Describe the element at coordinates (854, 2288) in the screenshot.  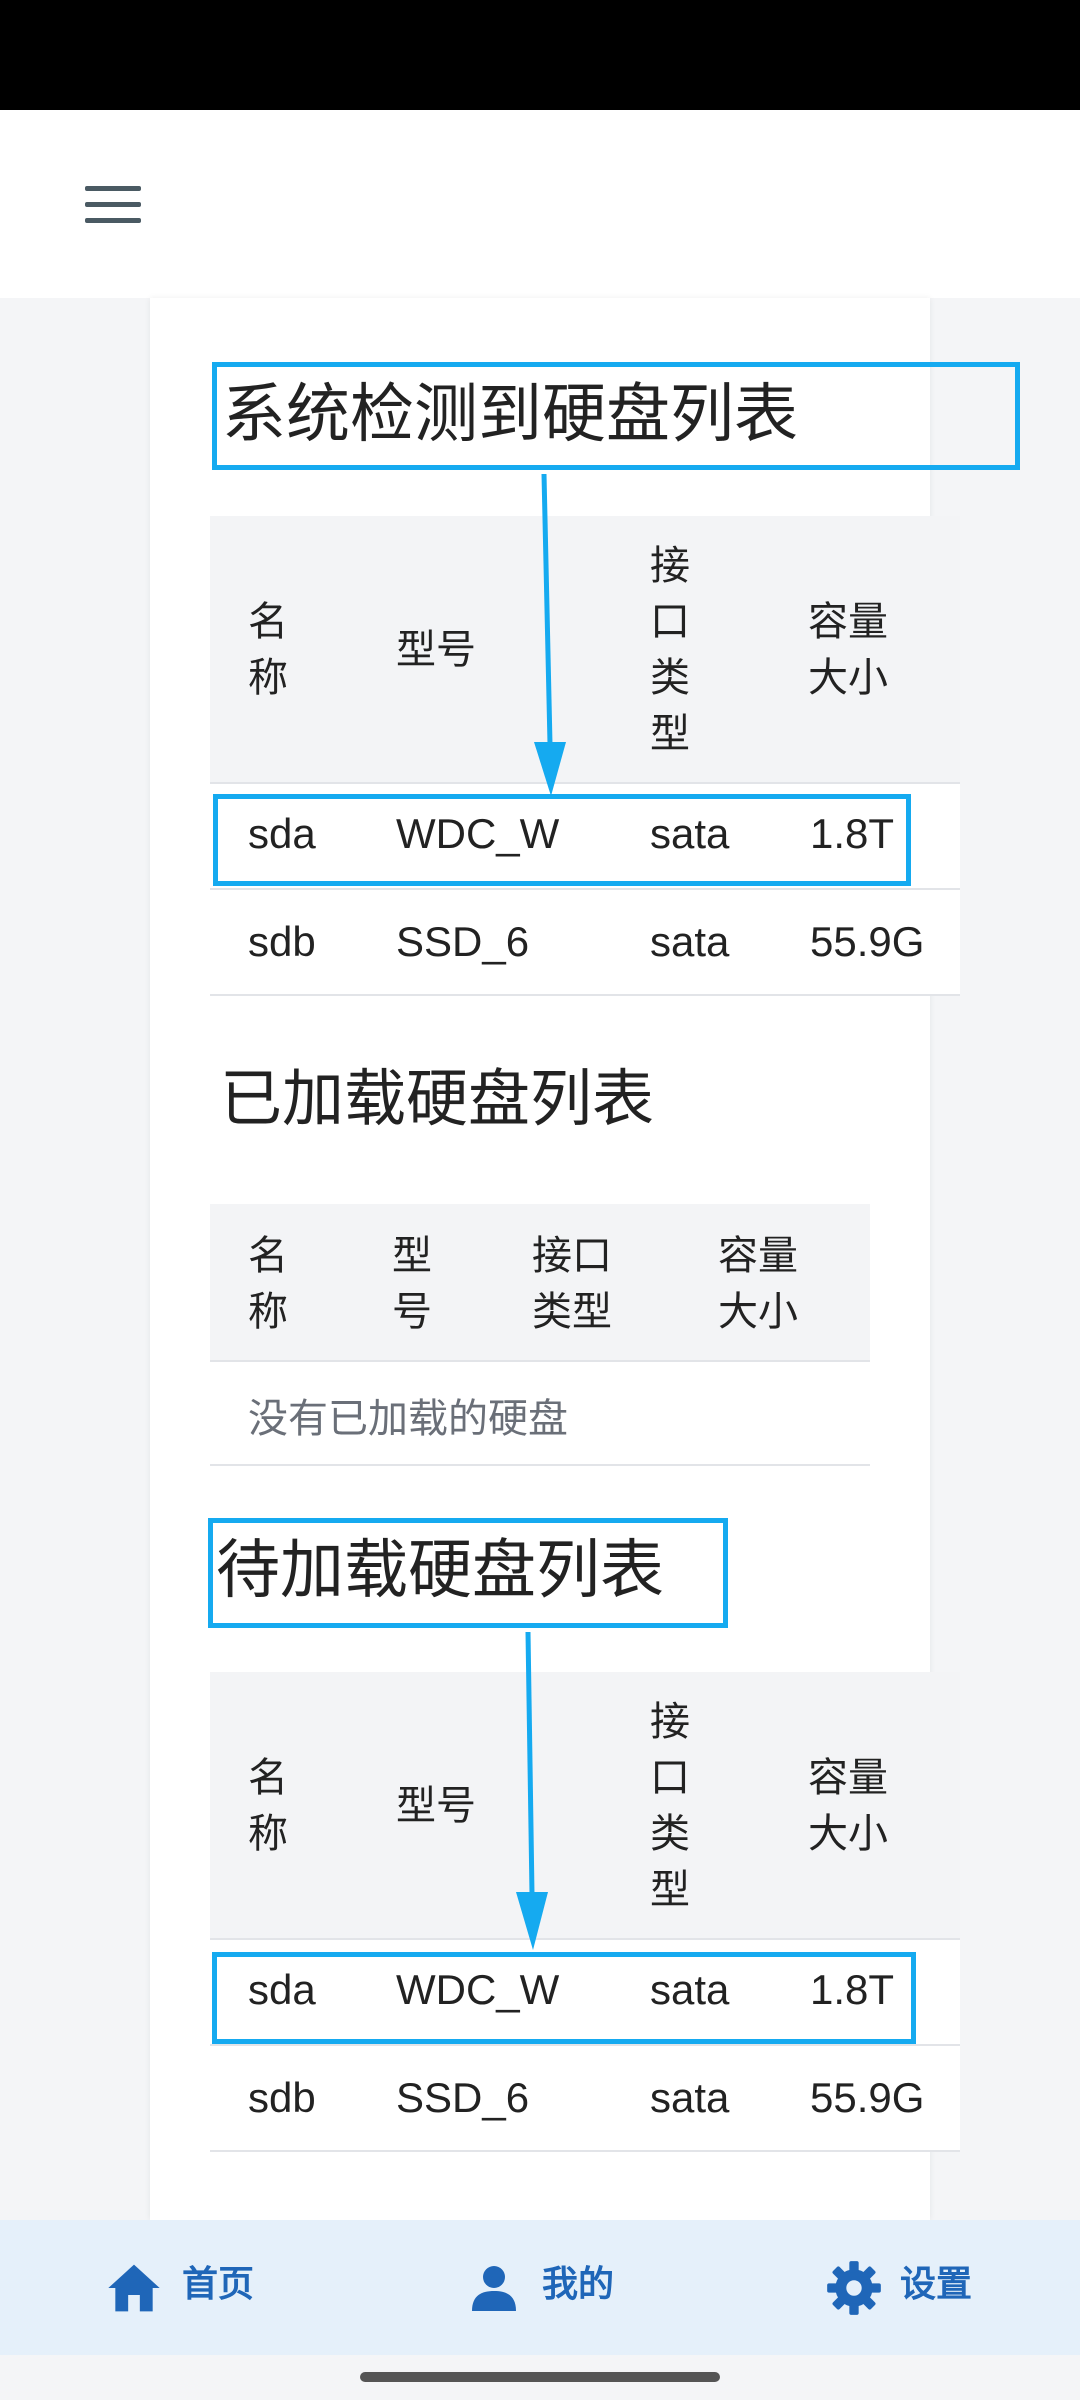
I see `gear-icon` at that location.